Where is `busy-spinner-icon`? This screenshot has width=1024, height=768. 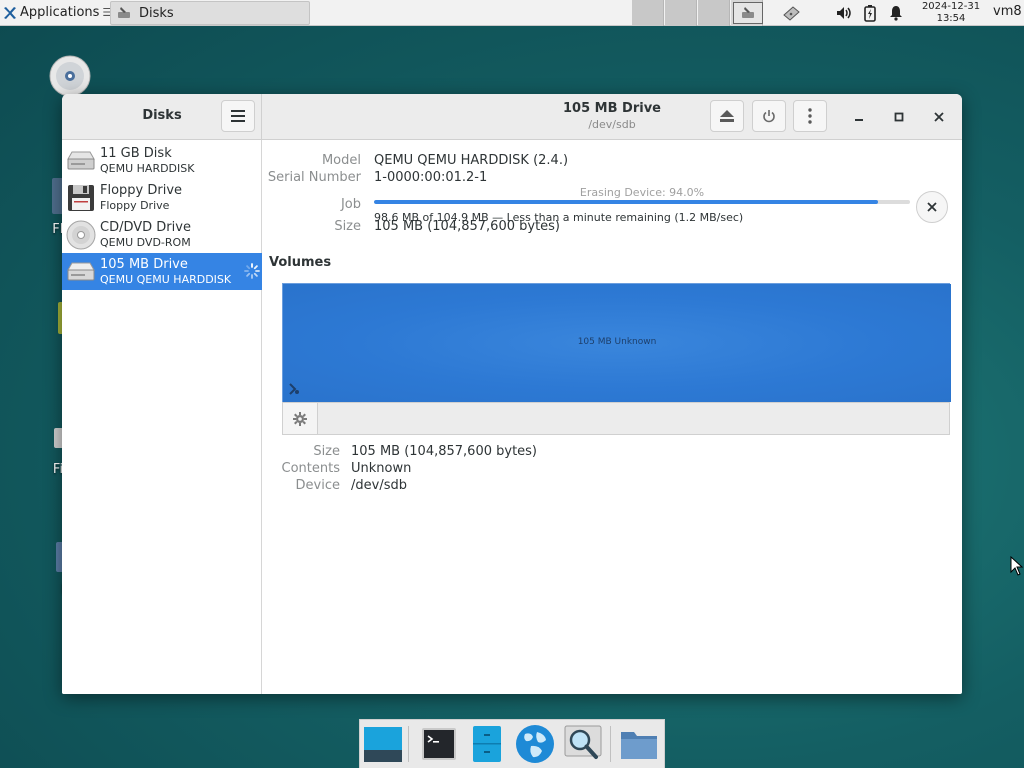
busy-spinner-icon is located at coordinates (252, 271).